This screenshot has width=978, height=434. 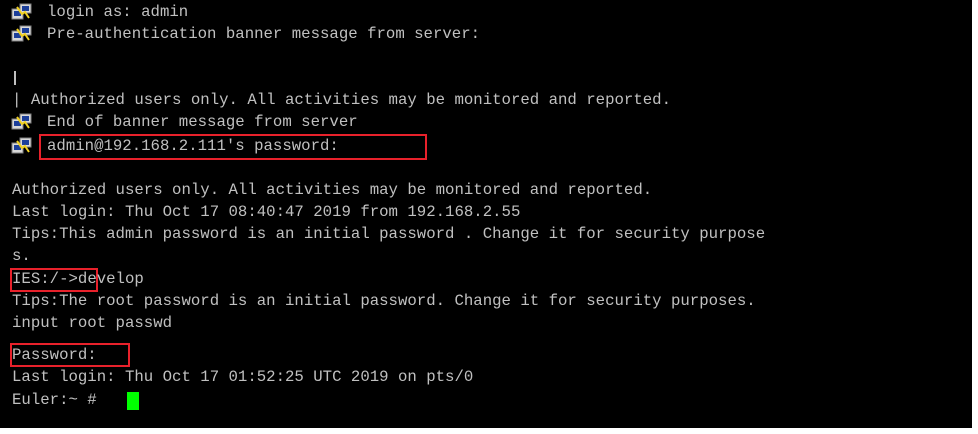 I want to click on terminal-line-ies-prompt: IES:/->develop, so click(x=78, y=279).